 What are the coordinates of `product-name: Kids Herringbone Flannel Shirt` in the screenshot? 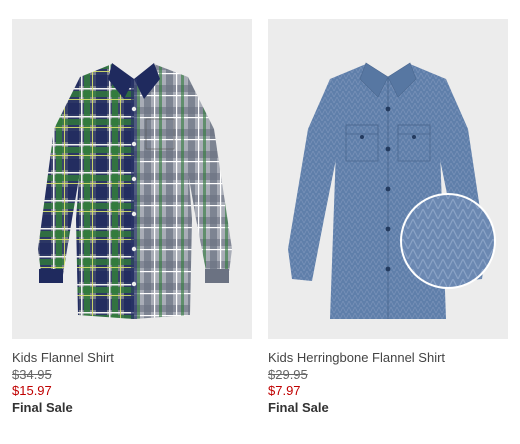 It's located at (388, 358).